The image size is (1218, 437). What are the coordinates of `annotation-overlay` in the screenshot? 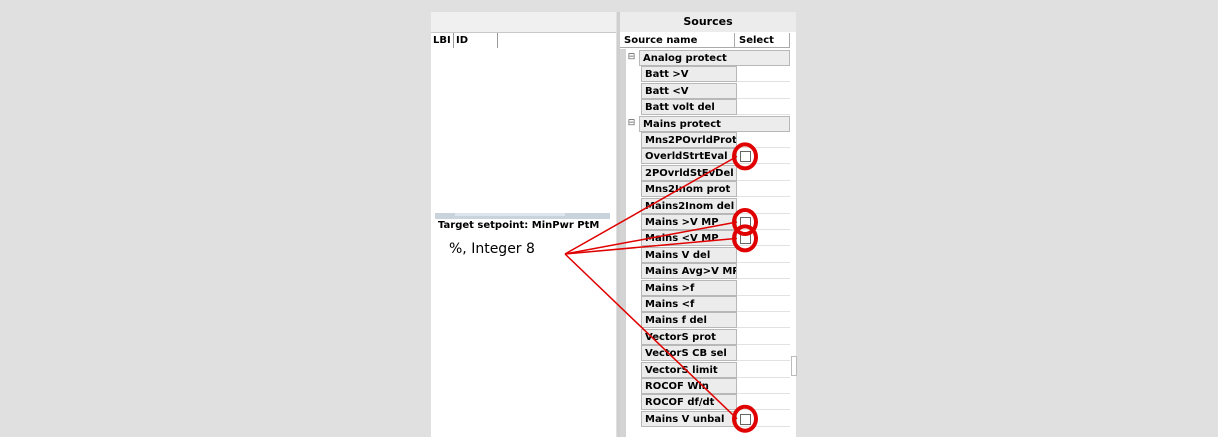 It's located at (661, 287).